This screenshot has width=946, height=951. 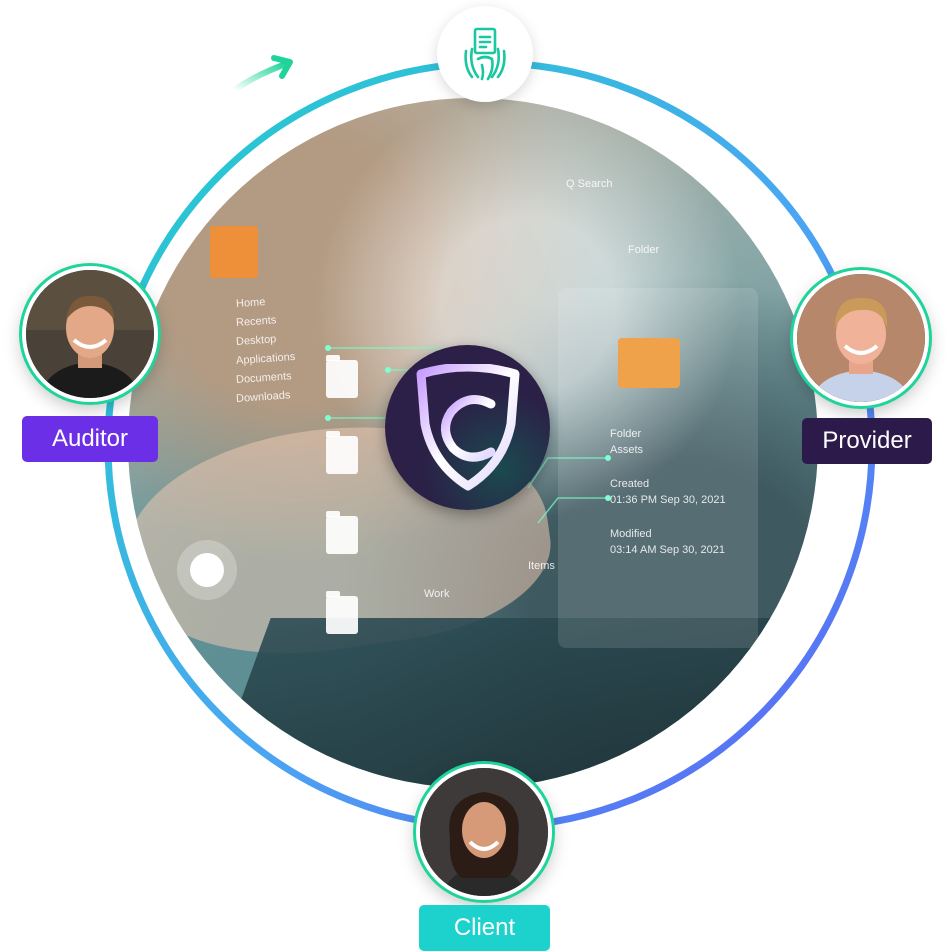 What do you see at coordinates (263, 378) in the screenshot?
I see `bg-sidebar-item: Documents` at bounding box center [263, 378].